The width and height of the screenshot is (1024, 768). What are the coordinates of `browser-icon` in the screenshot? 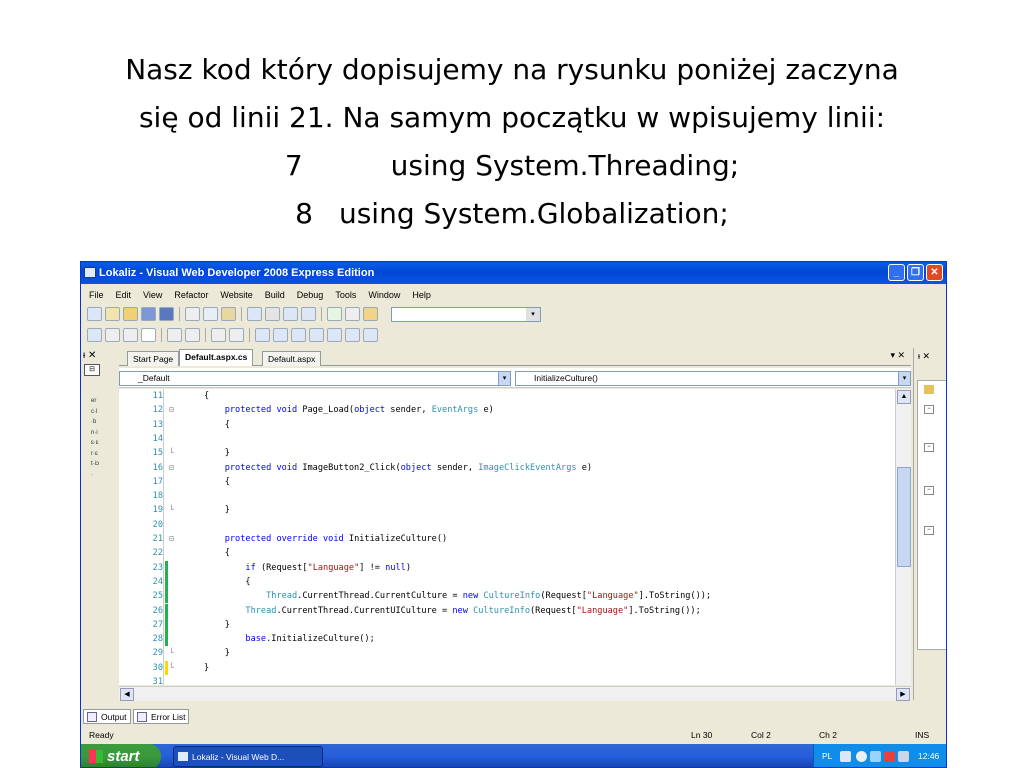 It's located at (112, 335).